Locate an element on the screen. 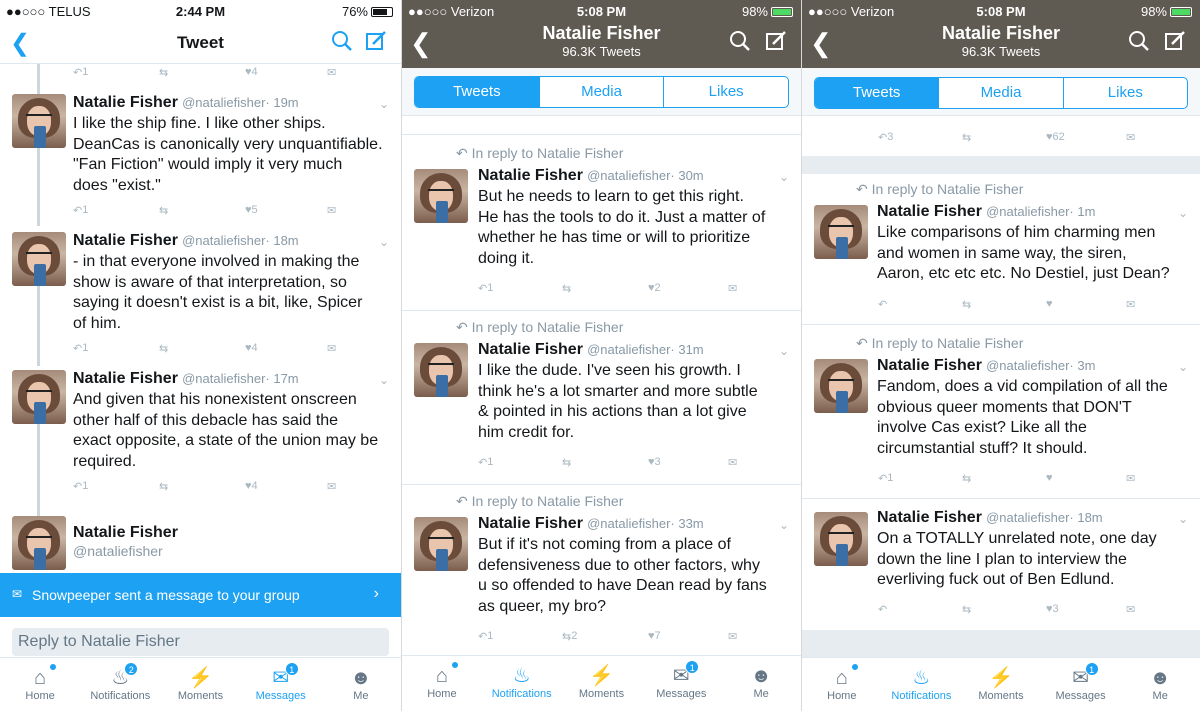 This screenshot has height=711, width=1200. tab-notifications: ♨ 2 Notifications is located at coordinates (120, 684).